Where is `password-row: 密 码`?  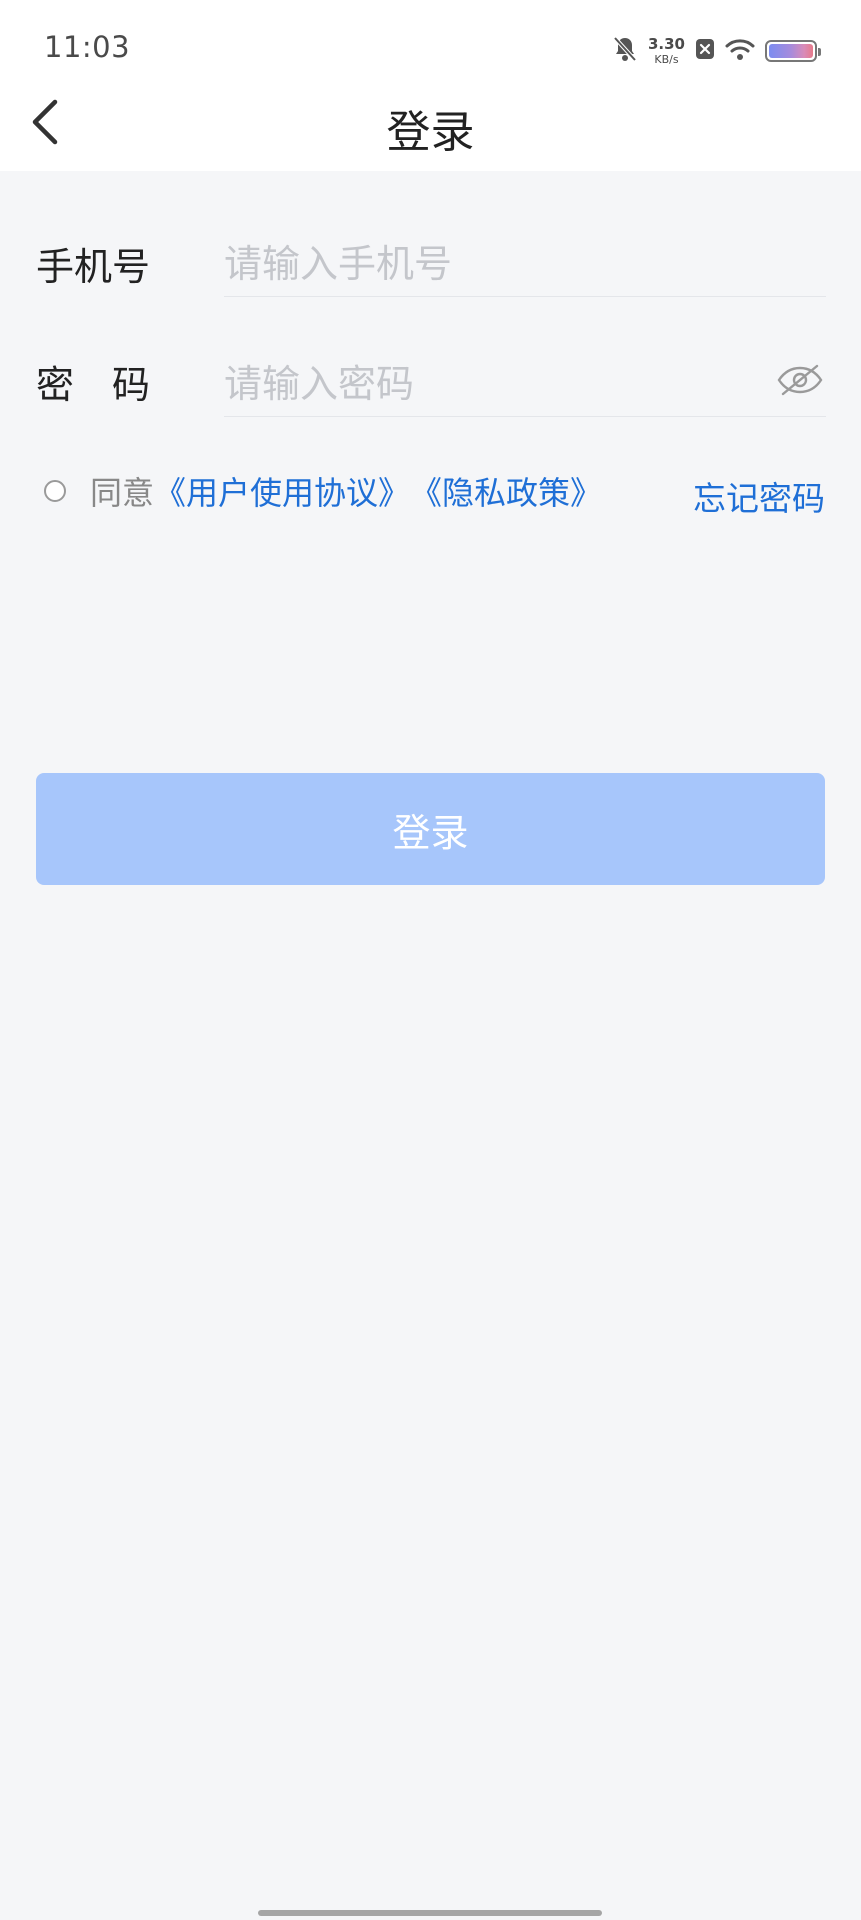
password-row: 密 码 is located at coordinates (431, 398).